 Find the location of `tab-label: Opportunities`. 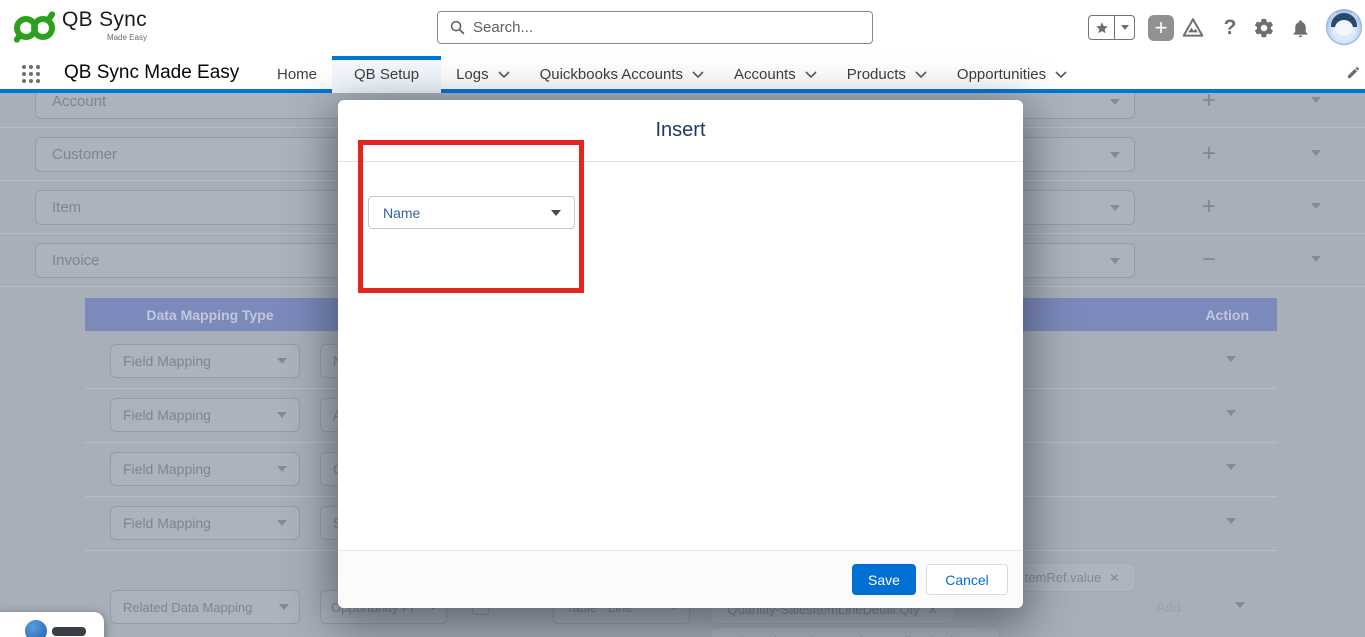

tab-label: Opportunities is located at coordinates (1001, 74).